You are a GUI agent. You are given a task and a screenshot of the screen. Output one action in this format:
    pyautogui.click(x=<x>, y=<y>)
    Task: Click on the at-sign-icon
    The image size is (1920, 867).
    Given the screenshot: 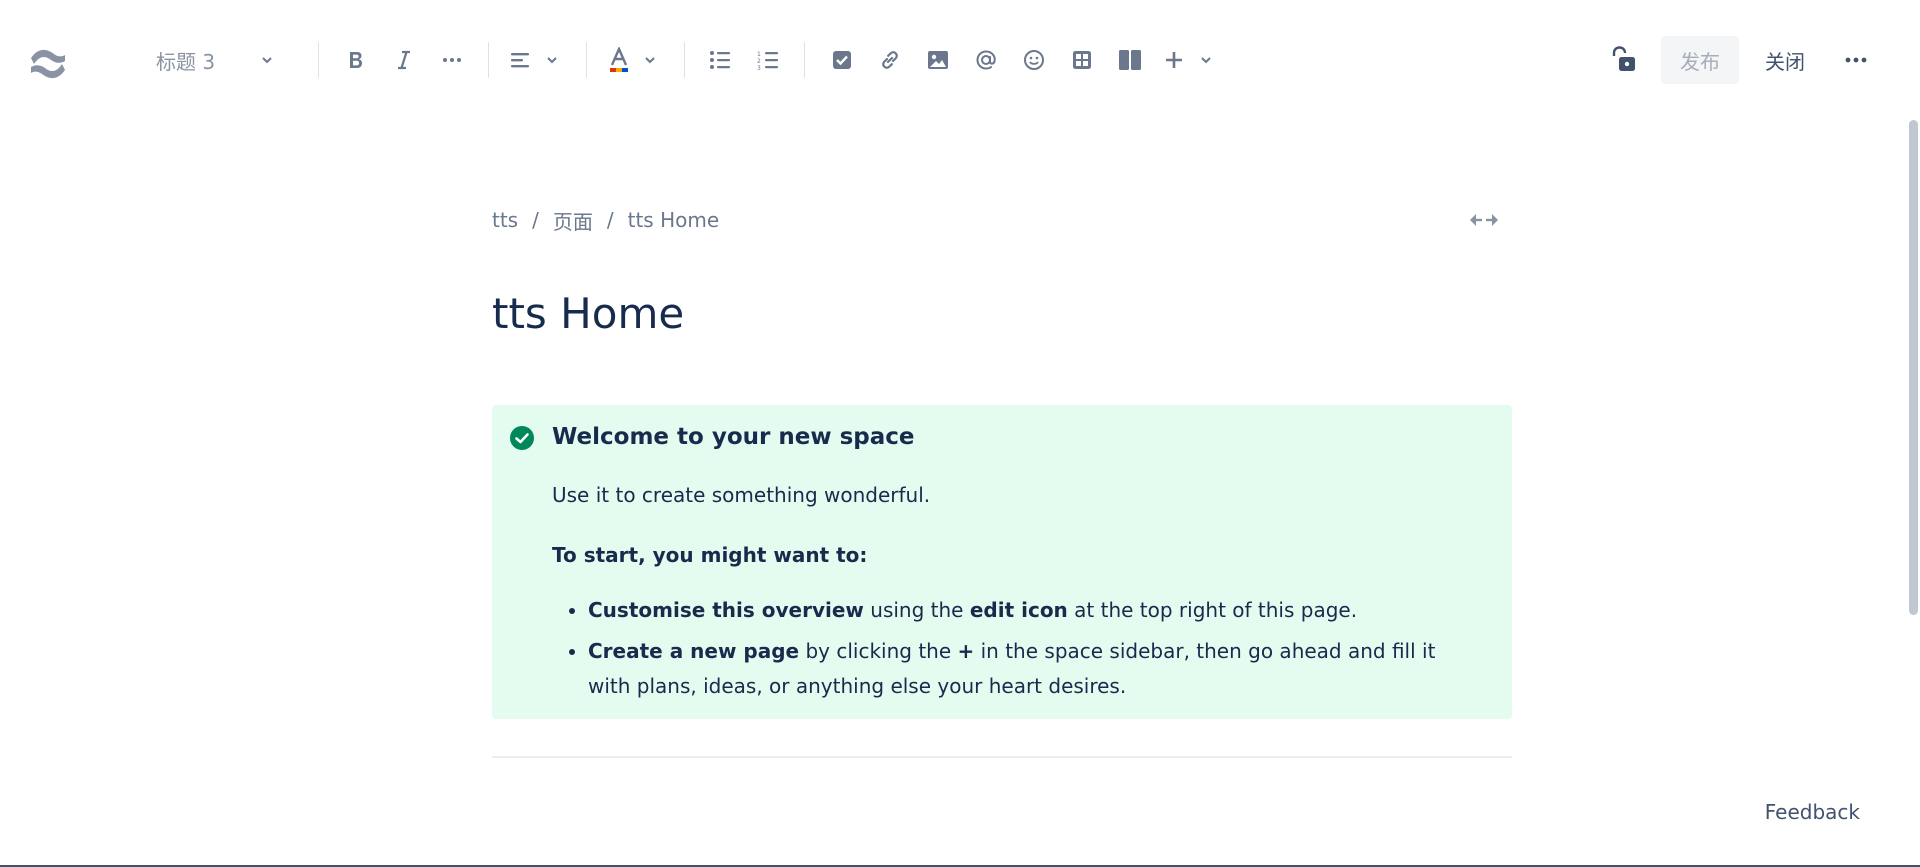 What is the action you would take?
    pyautogui.click(x=986, y=60)
    